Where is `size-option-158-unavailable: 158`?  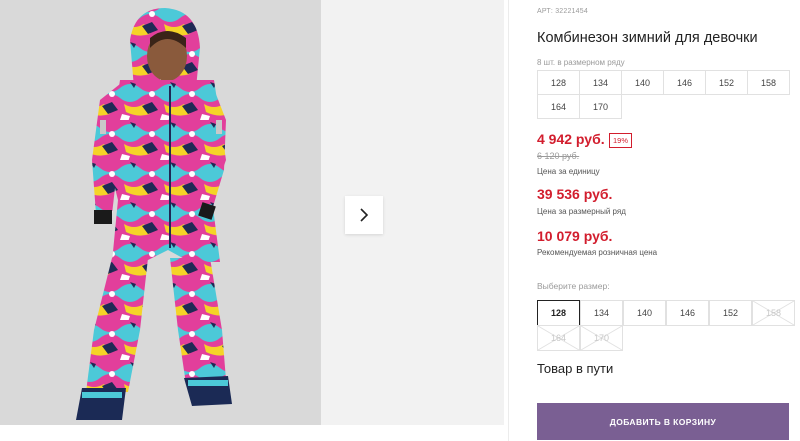 size-option-158-unavailable: 158 is located at coordinates (773, 313).